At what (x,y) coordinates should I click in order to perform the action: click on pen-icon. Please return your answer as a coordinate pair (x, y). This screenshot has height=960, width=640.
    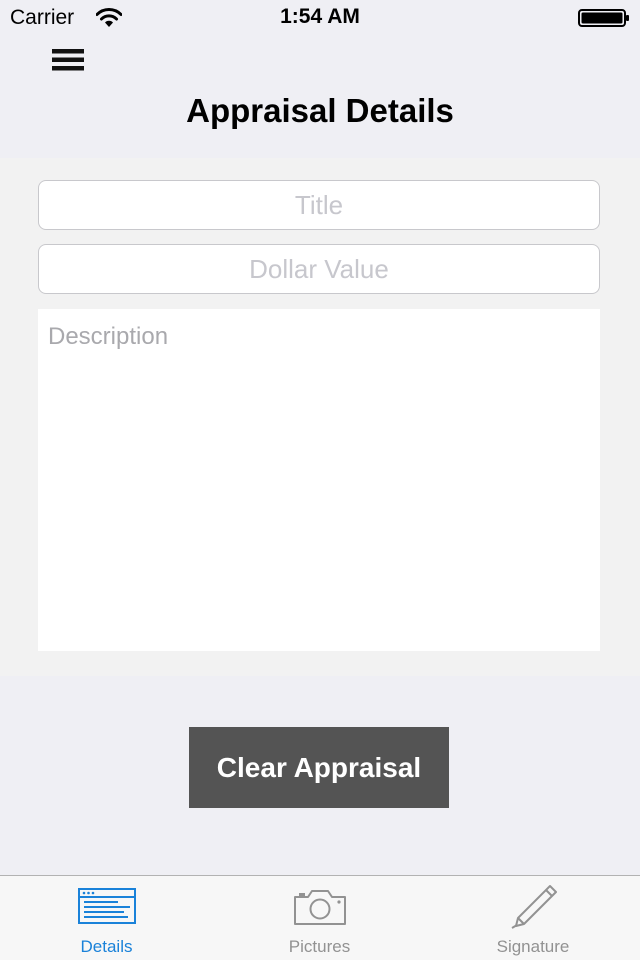
    Looking at the image, I should click on (534, 907).